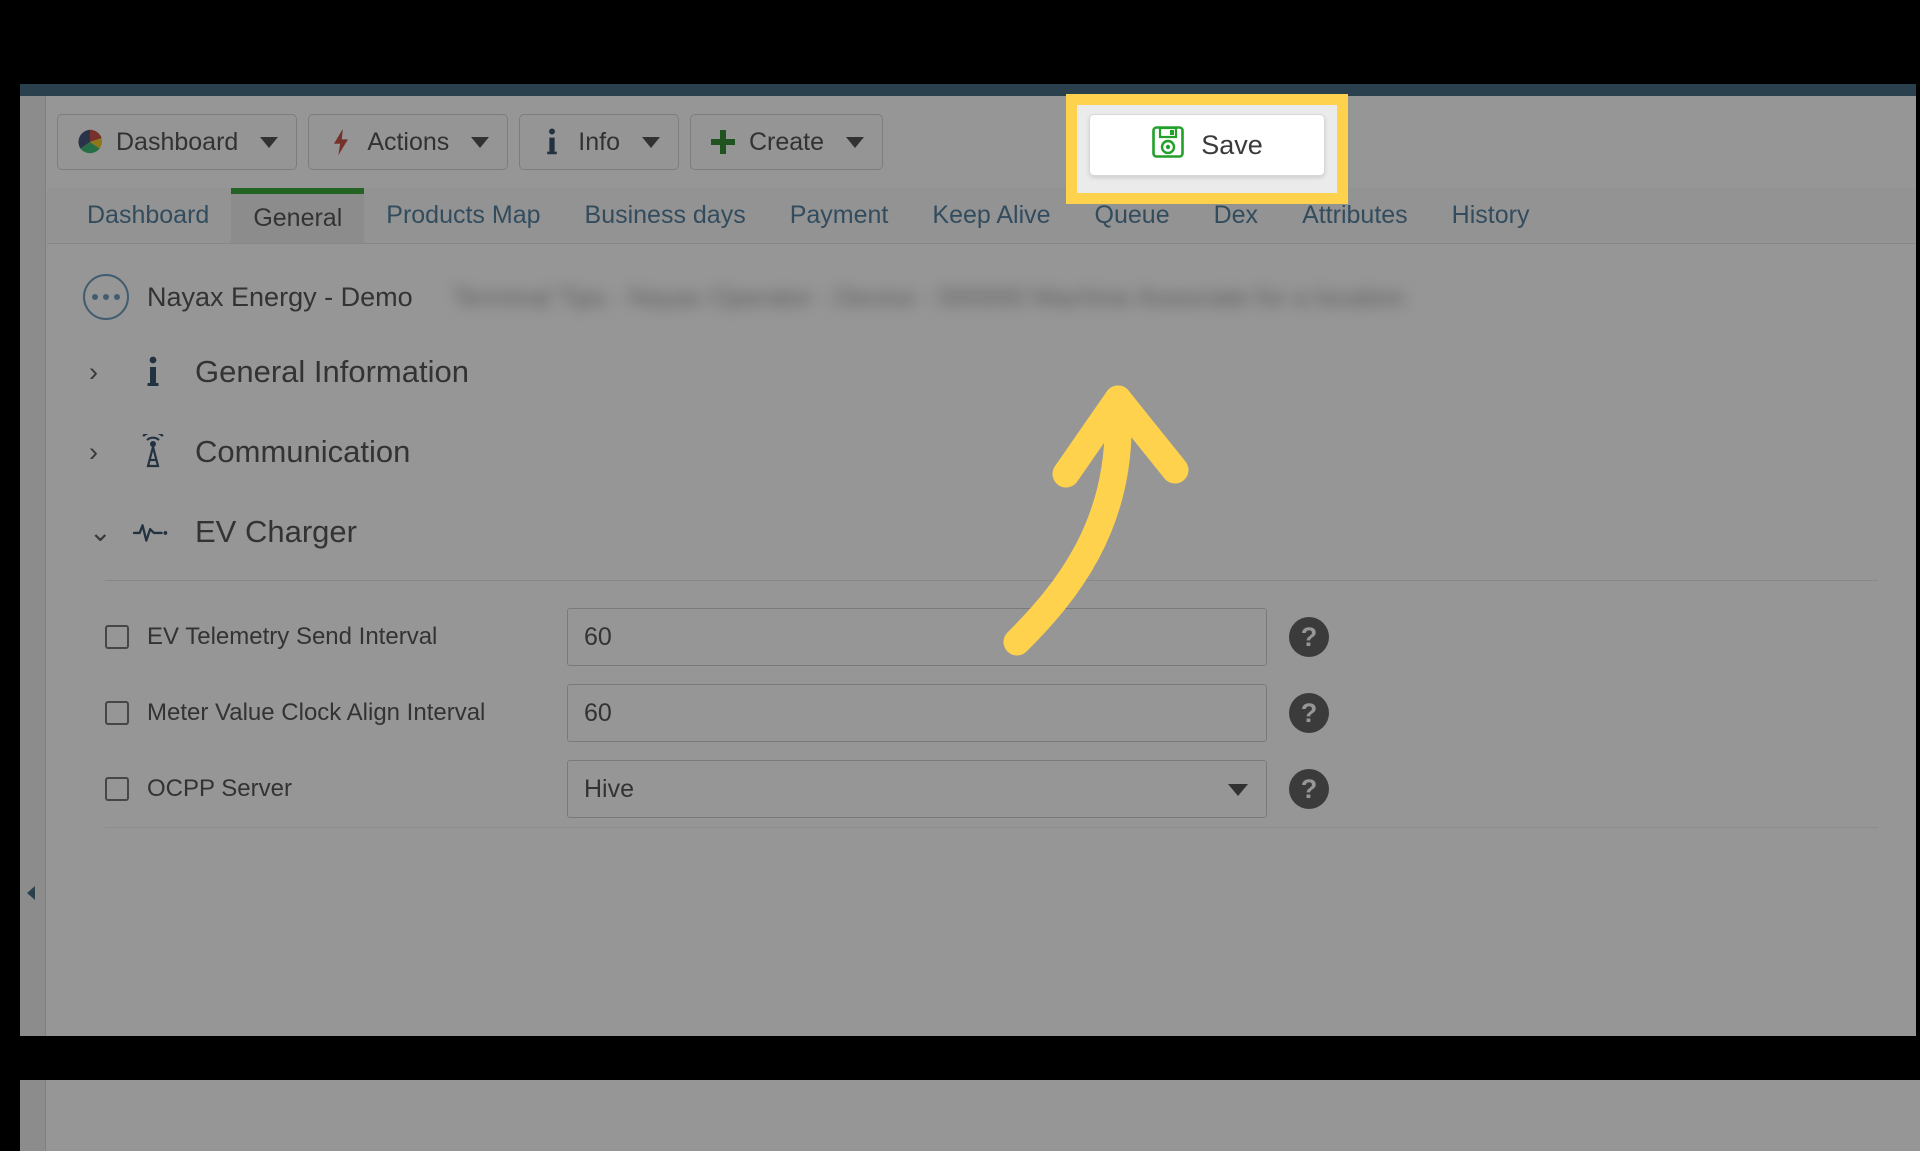  What do you see at coordinates (960, 42) in the screenshot?
I see `letterbox-top` at bounding box center [960, 42].